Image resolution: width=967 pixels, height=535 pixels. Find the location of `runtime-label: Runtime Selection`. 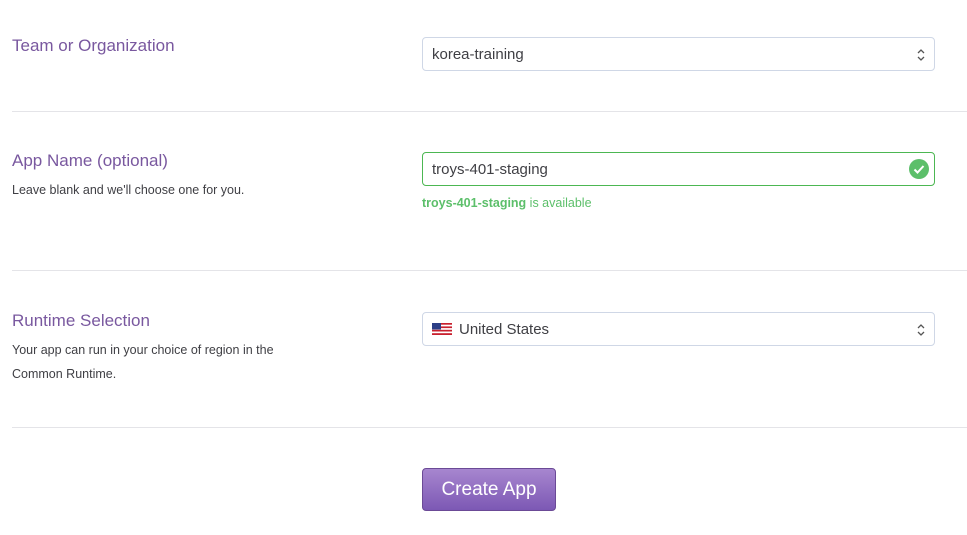

runtime-label: Runtime Selection is located at coordinates (81, 320).